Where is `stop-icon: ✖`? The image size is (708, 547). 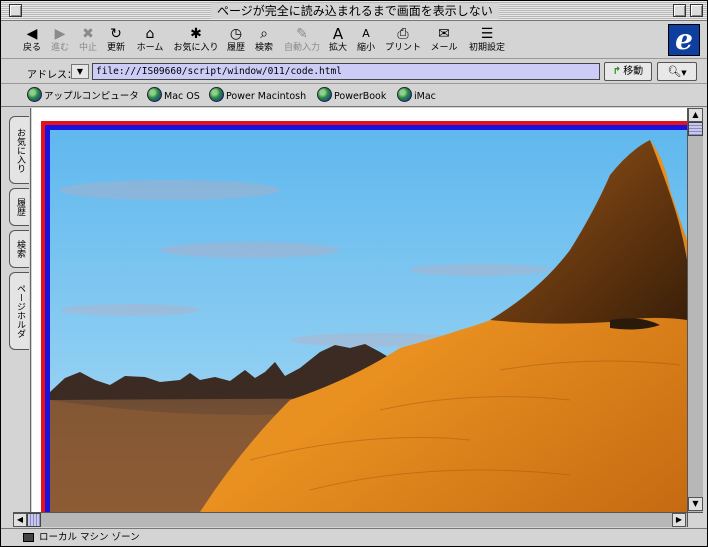
stop-icon: ✖ is located at coordinates (88, 34).